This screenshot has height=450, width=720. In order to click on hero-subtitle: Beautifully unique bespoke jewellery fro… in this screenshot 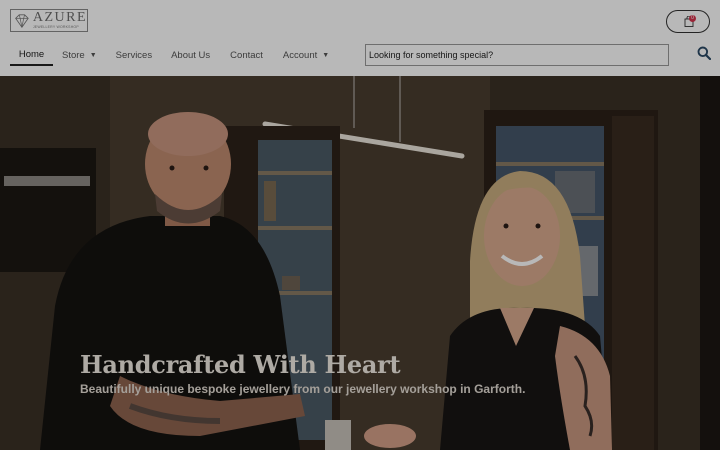, I will do `click(303, 389)`.